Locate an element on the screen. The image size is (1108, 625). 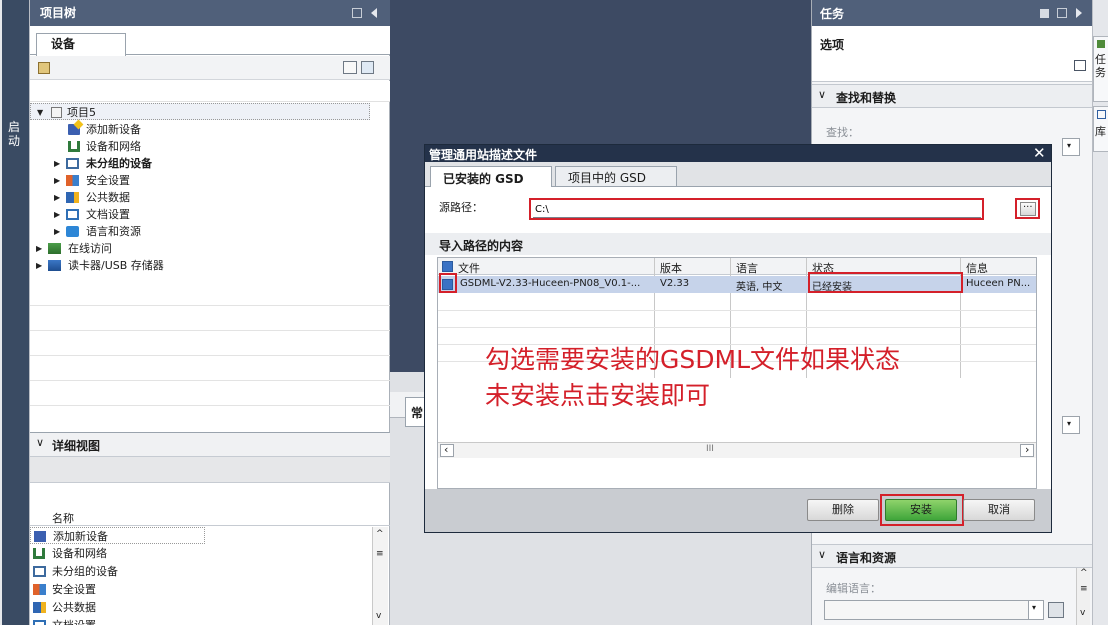
close-icon: ✕ is located at coordinates (1039, 153).